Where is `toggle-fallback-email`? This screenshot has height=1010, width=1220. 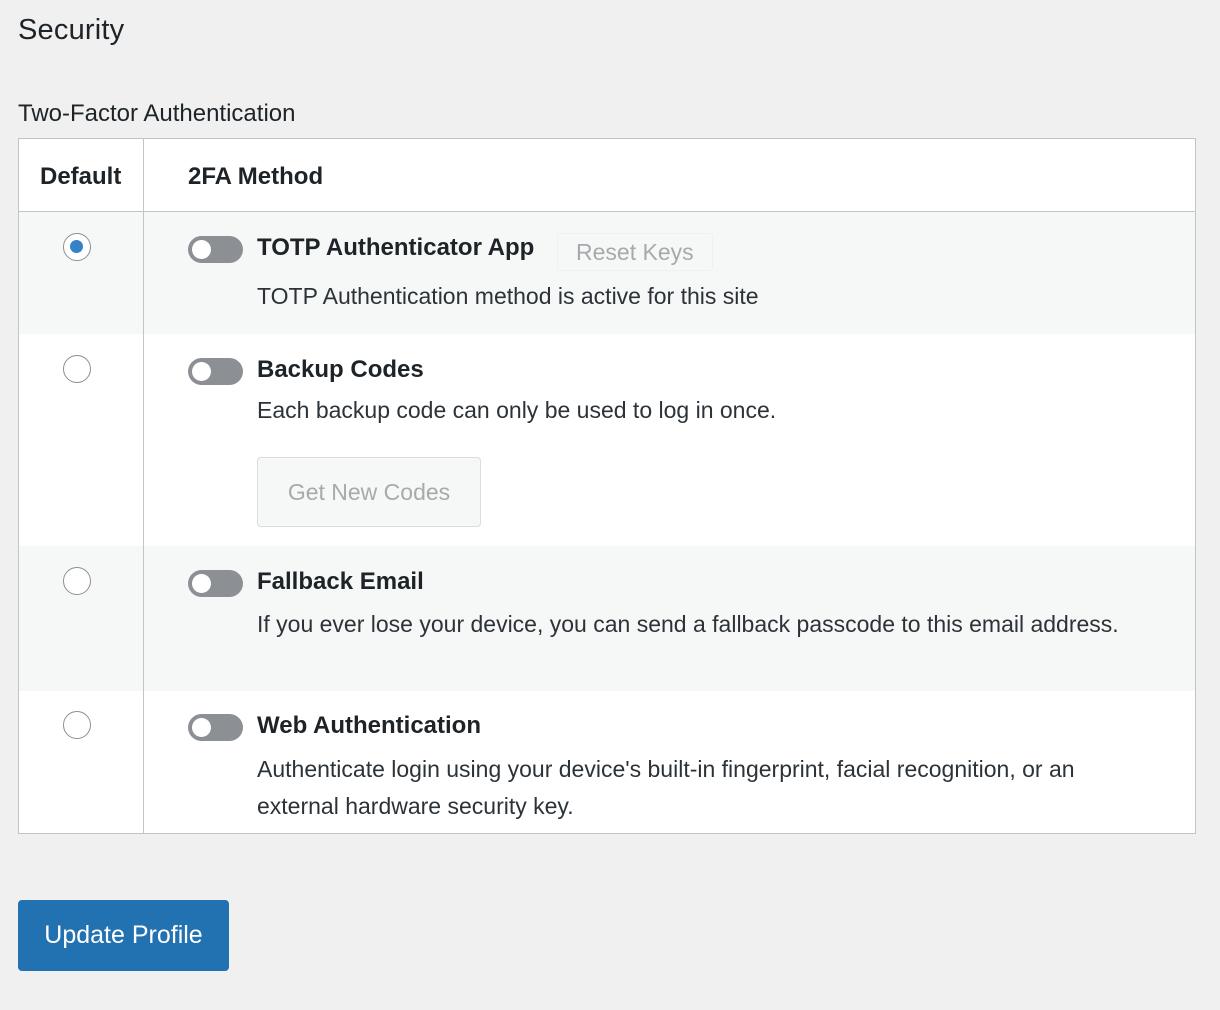
toggle-fallback-email is located at coordinates (215, 583).